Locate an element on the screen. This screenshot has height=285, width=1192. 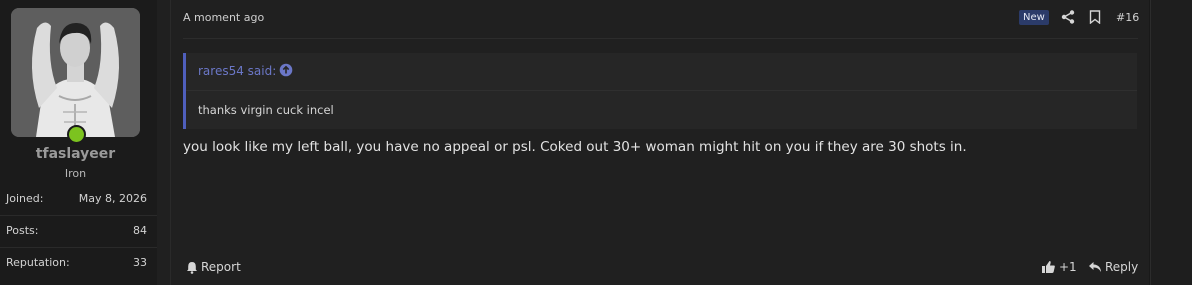
new-badge: New is located at coordinates (1034, 17).